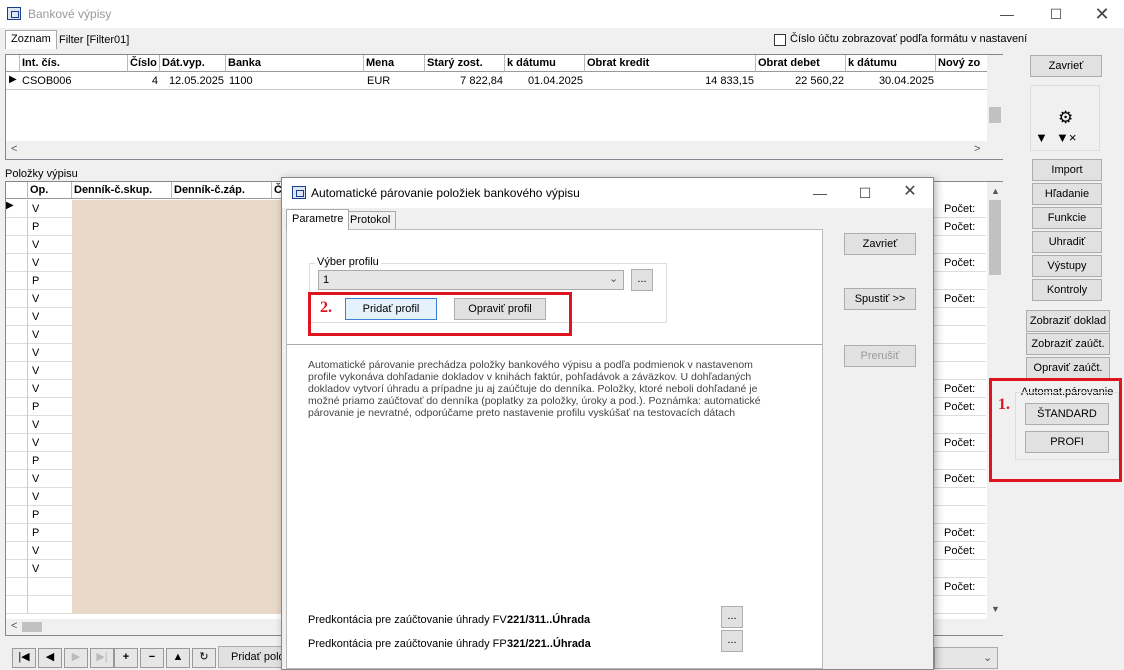  What do you see at coordinates (471, 280) in the screenshot?
I see `profile-select: 1 ⌄` at bounding box center [471, 280].